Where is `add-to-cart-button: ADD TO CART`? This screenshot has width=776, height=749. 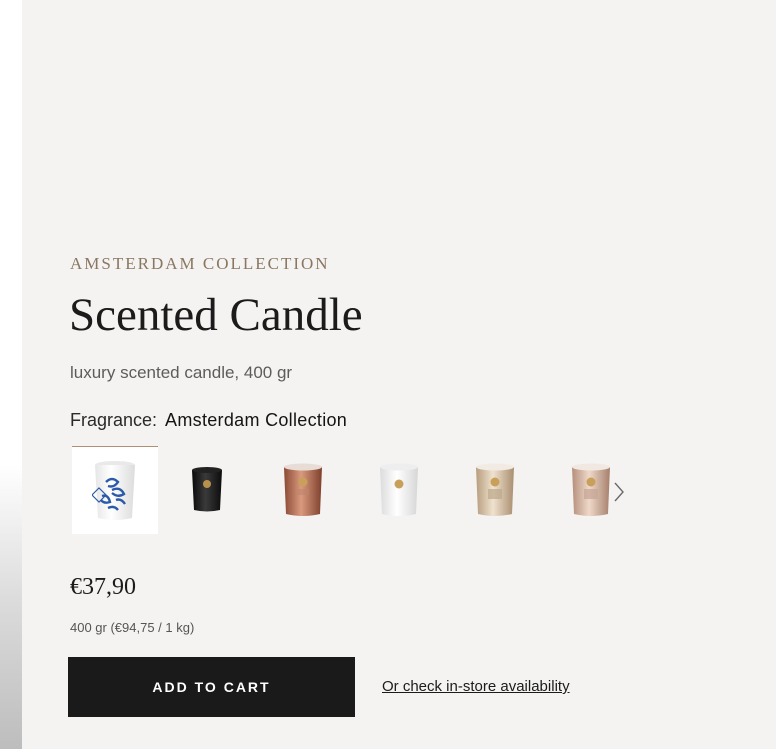
add-to-cart-button: ADD TO CART is located at coordinates (211, 687).